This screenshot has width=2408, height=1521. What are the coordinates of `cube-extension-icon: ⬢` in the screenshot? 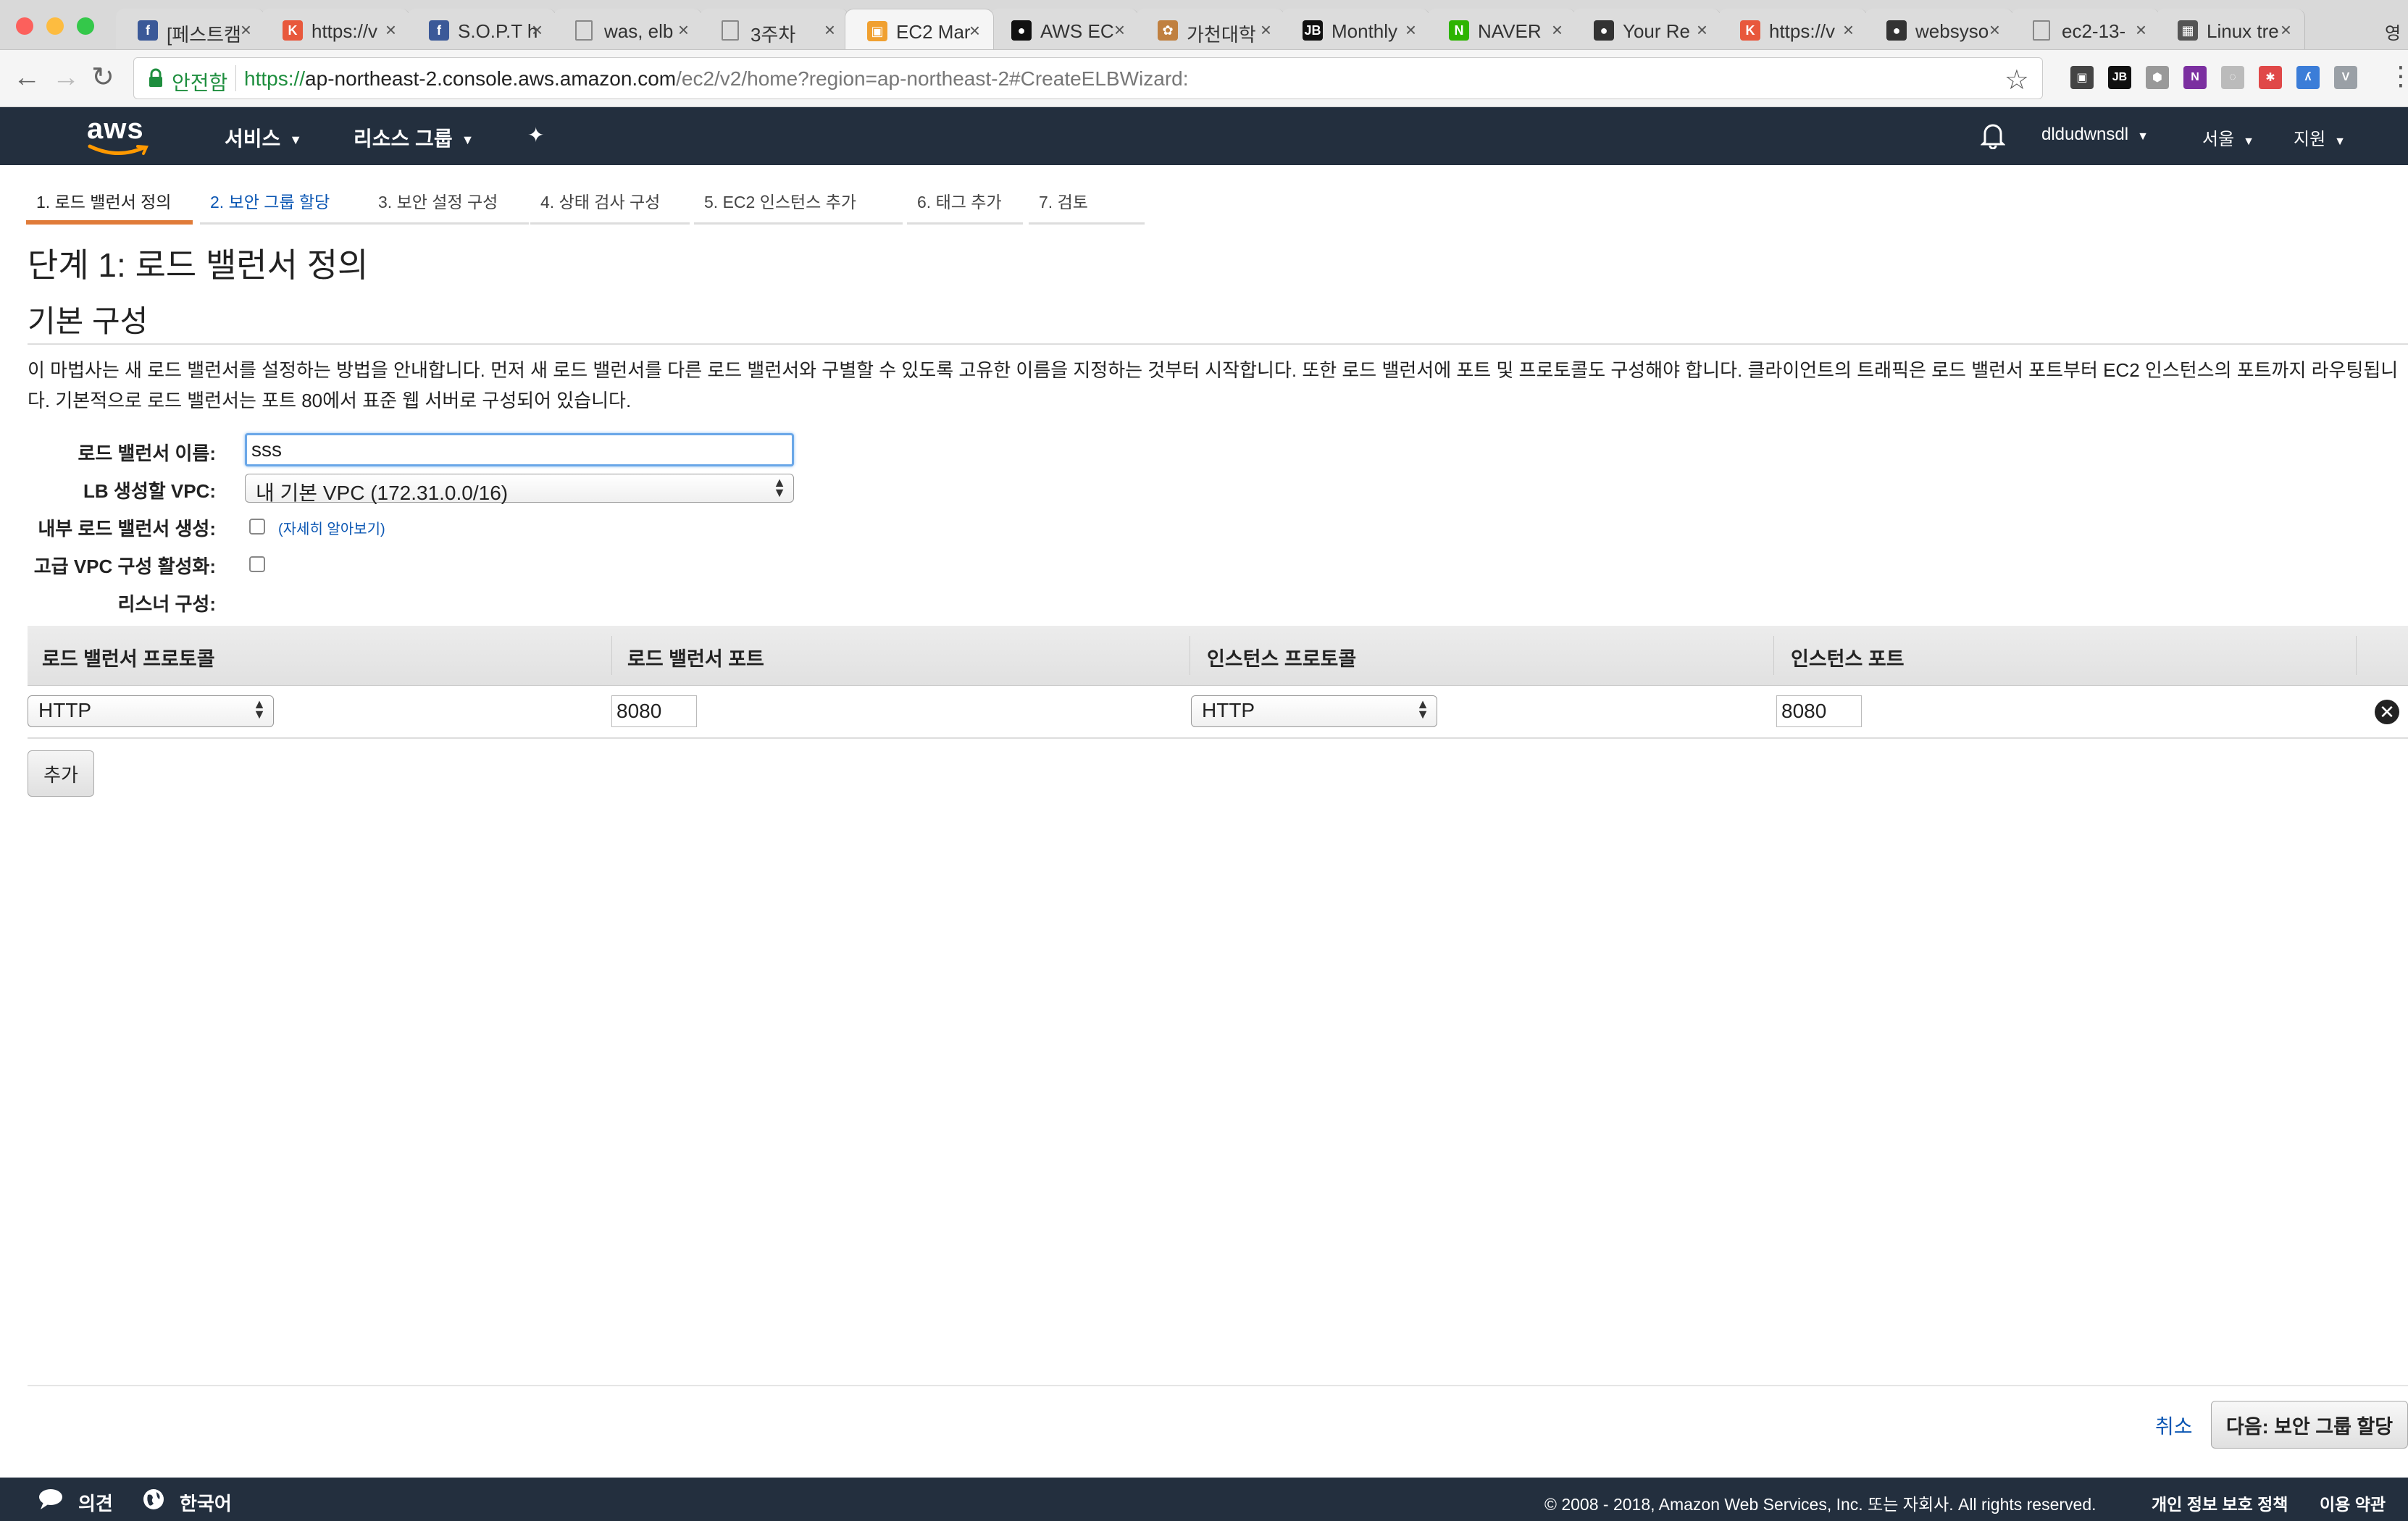 It's located at (2157, 77).